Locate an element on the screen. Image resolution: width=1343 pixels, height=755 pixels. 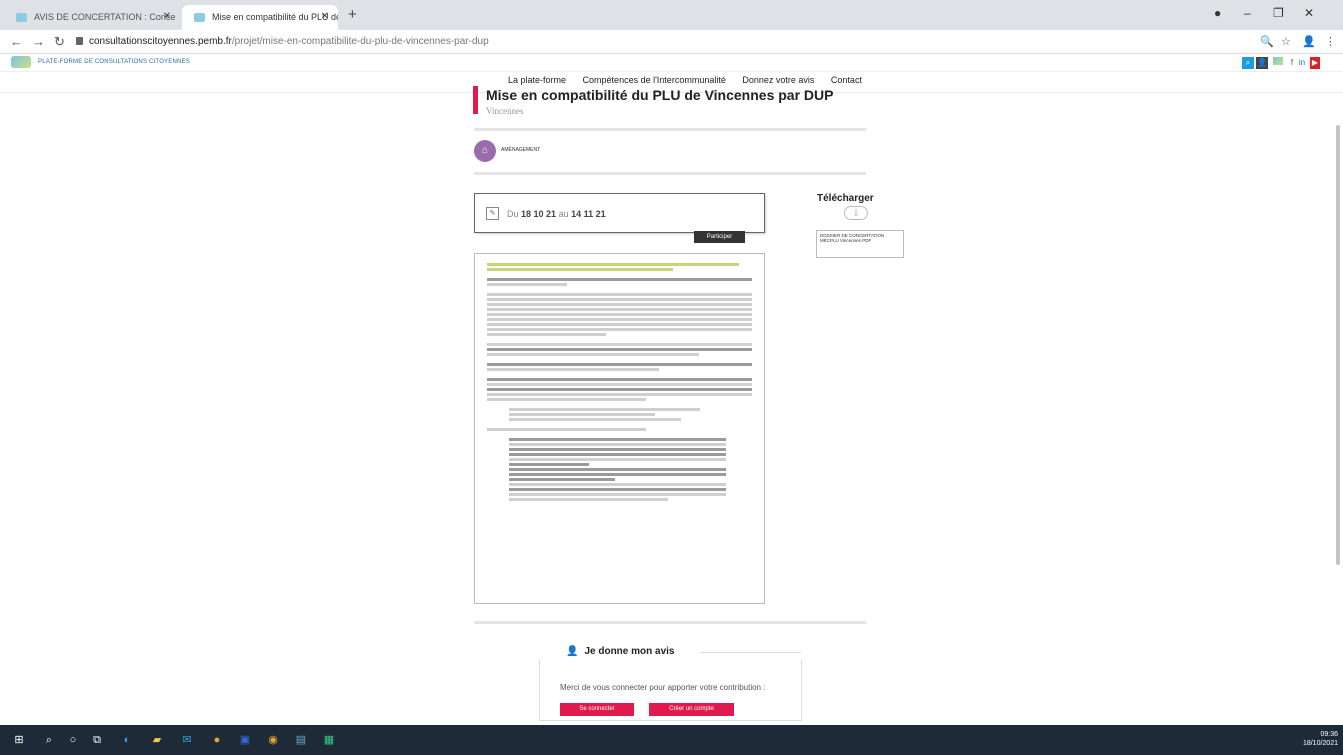
section-divider is located at coordinates (670, 173).